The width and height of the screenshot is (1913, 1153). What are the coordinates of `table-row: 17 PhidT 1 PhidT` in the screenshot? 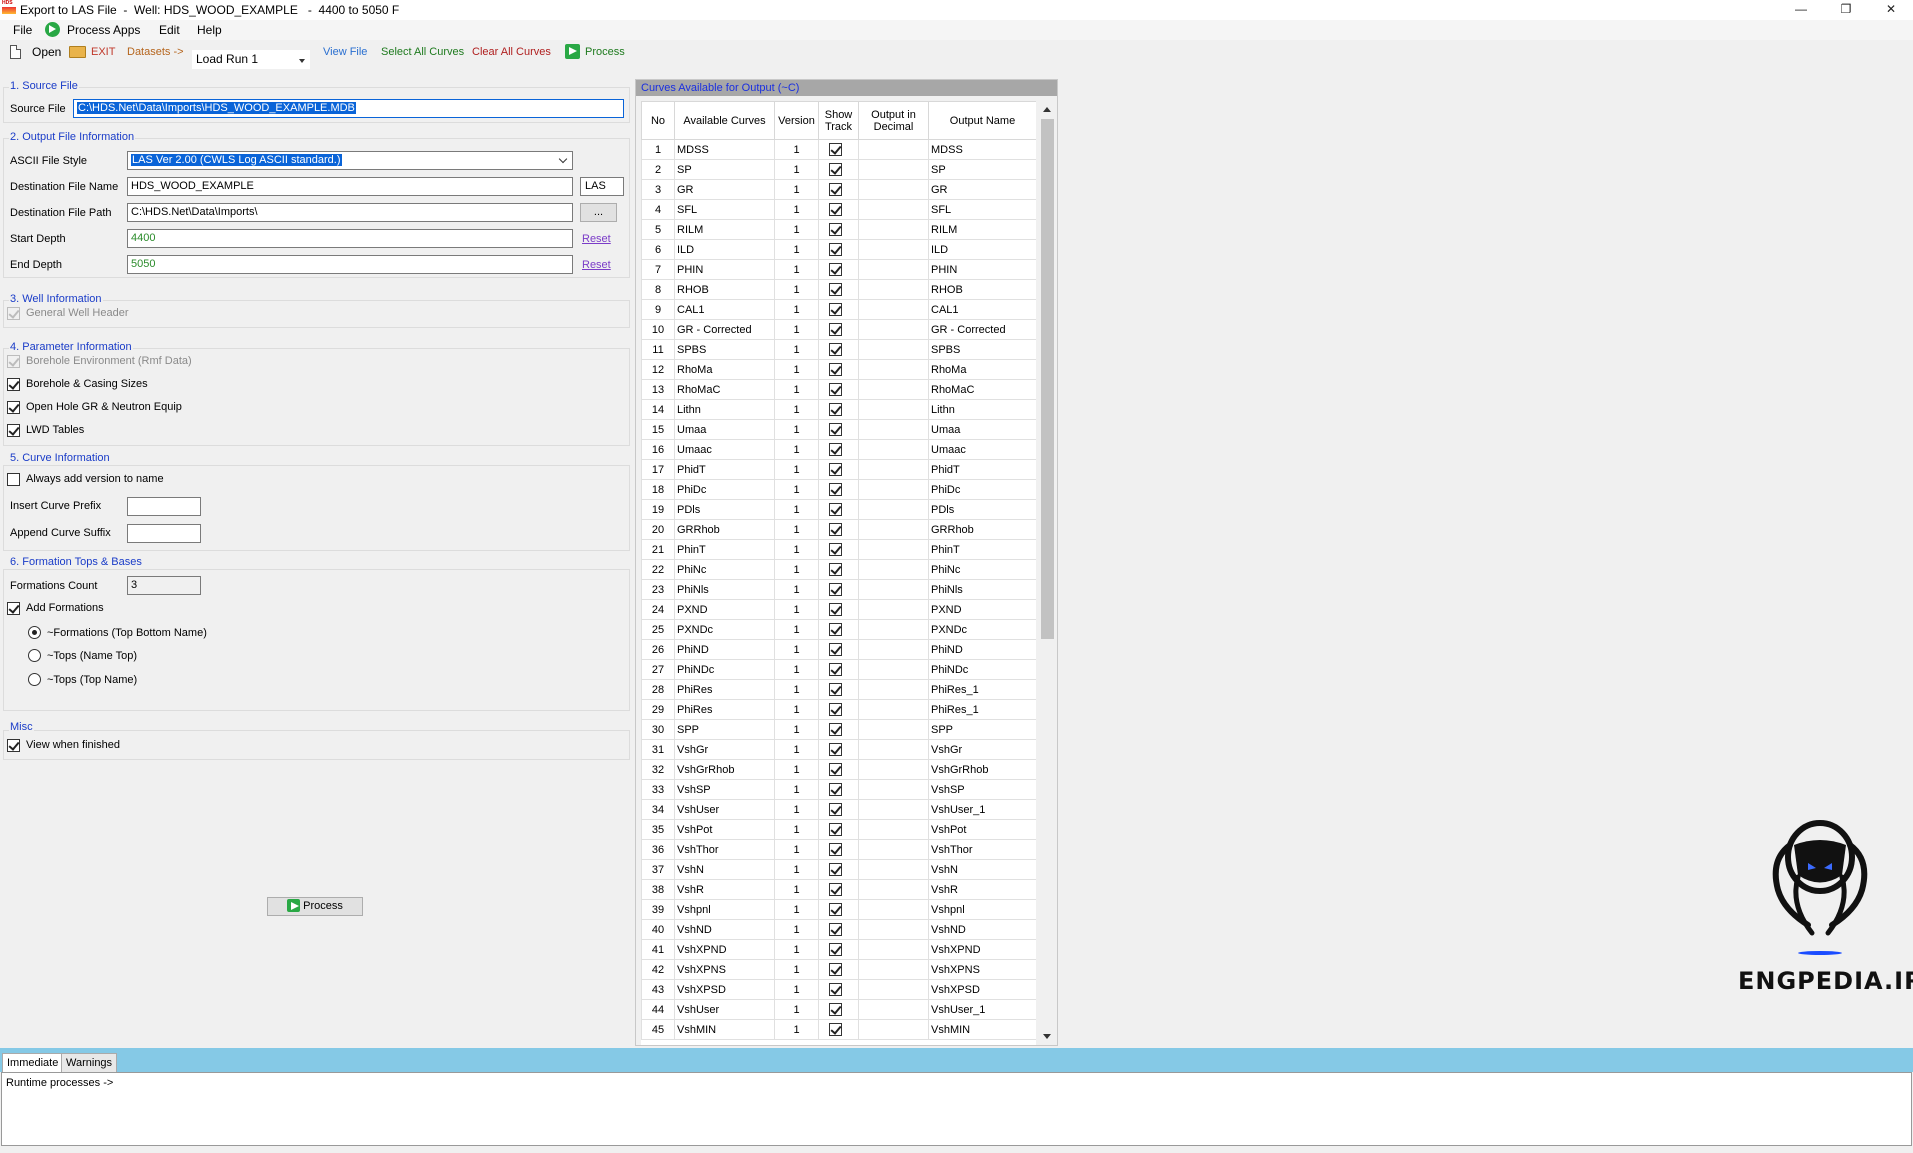 It's located at (838, 469).